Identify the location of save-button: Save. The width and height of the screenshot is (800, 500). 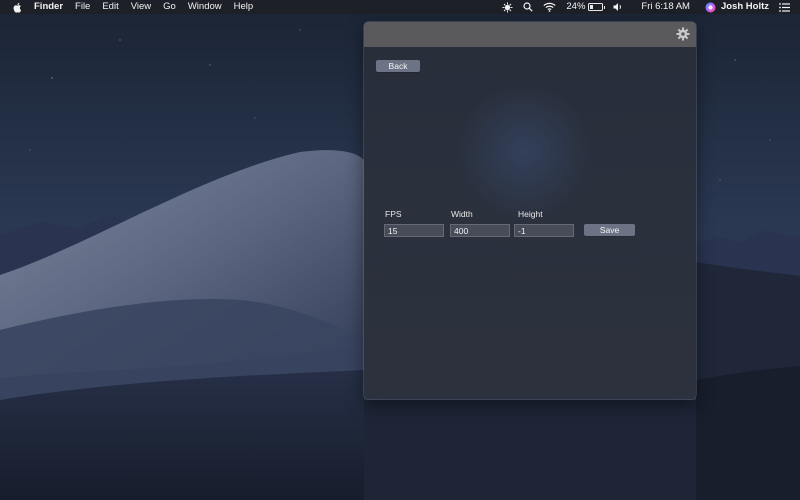
(609, 230).